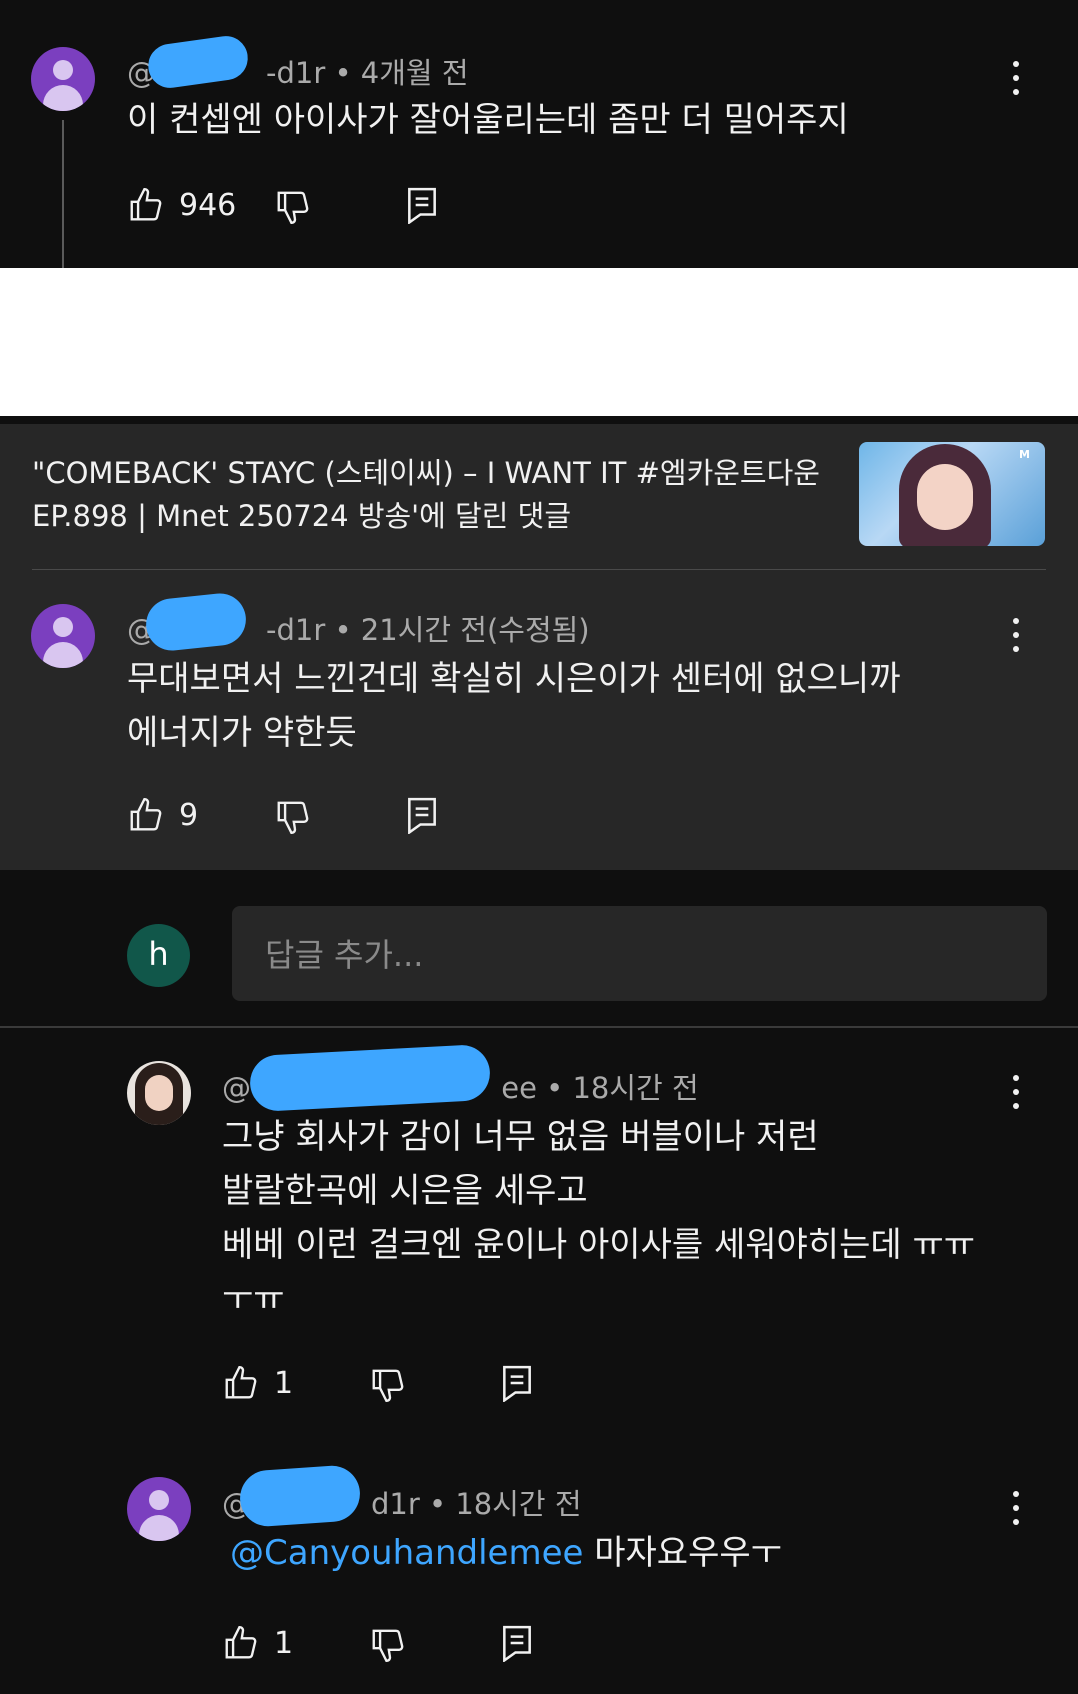  I want to click on comment-text-line: 베베 이런 걸크엔 윤이나 아이사를 세워야히는데 ㅠㅠ, so click(599, 1245).